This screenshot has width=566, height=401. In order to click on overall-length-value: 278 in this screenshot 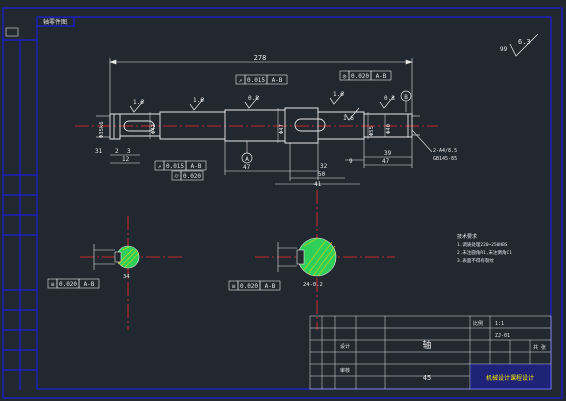, I will do `click(260, 58)`.